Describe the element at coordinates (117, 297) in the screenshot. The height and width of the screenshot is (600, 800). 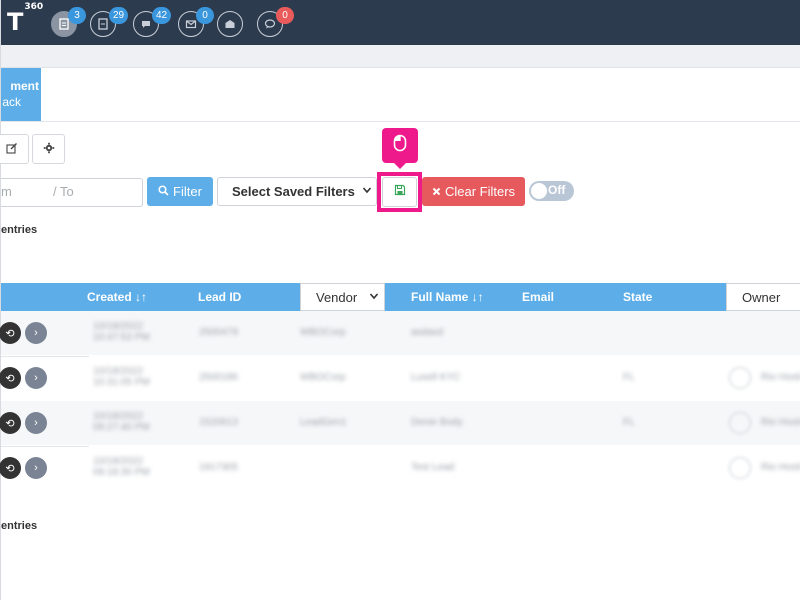
I see `column-created: Created ↓↑` at that location.